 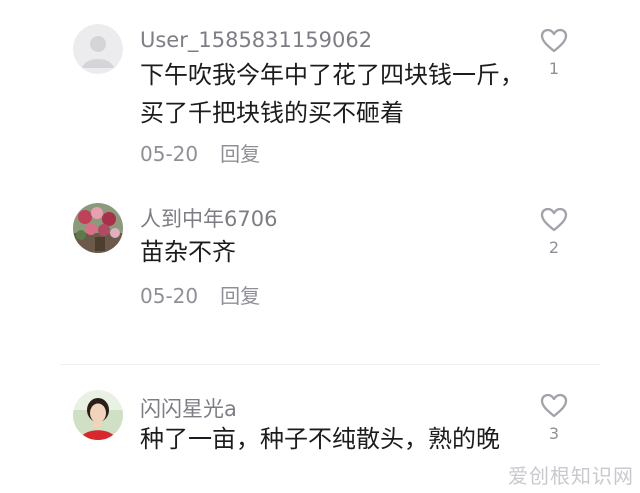 What do you see at coordinates (332, 94) in the screenshot?
I see `comment-text: 下午吹我今年中了花了四块钱一斤，买了千把块钱的买不砸着` at bounding box center [332, 94].